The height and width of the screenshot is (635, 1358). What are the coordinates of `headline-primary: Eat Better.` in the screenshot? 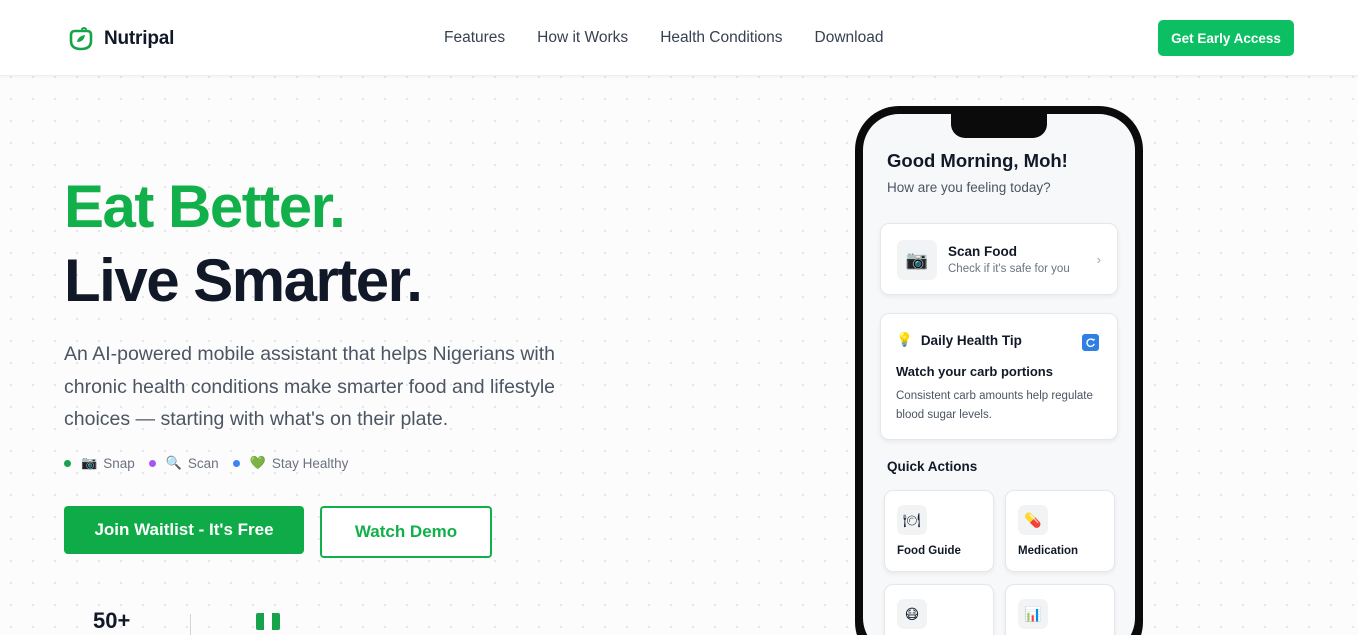 It's located at (205, 206).